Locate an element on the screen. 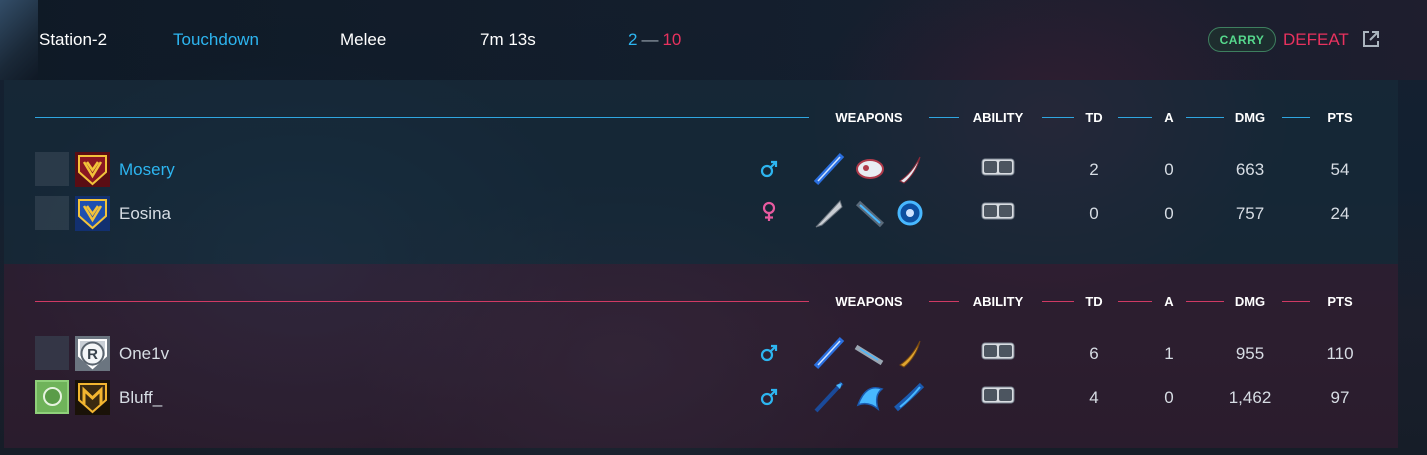  map-thumbnail is located at coordinates (19, 40).